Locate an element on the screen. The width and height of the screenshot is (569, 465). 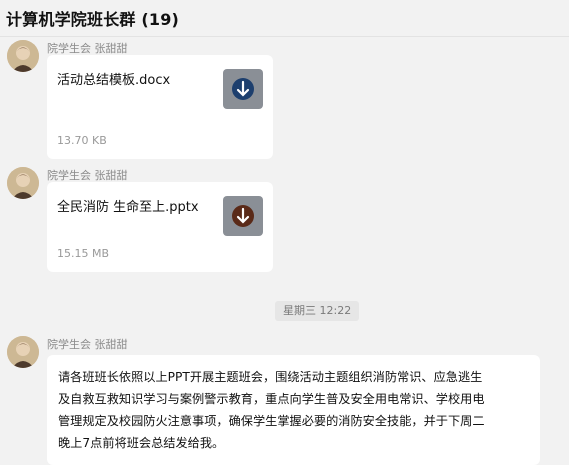
file-message: 活动总结模板.docx 13.70 KB is located at coordinates (160, 107).